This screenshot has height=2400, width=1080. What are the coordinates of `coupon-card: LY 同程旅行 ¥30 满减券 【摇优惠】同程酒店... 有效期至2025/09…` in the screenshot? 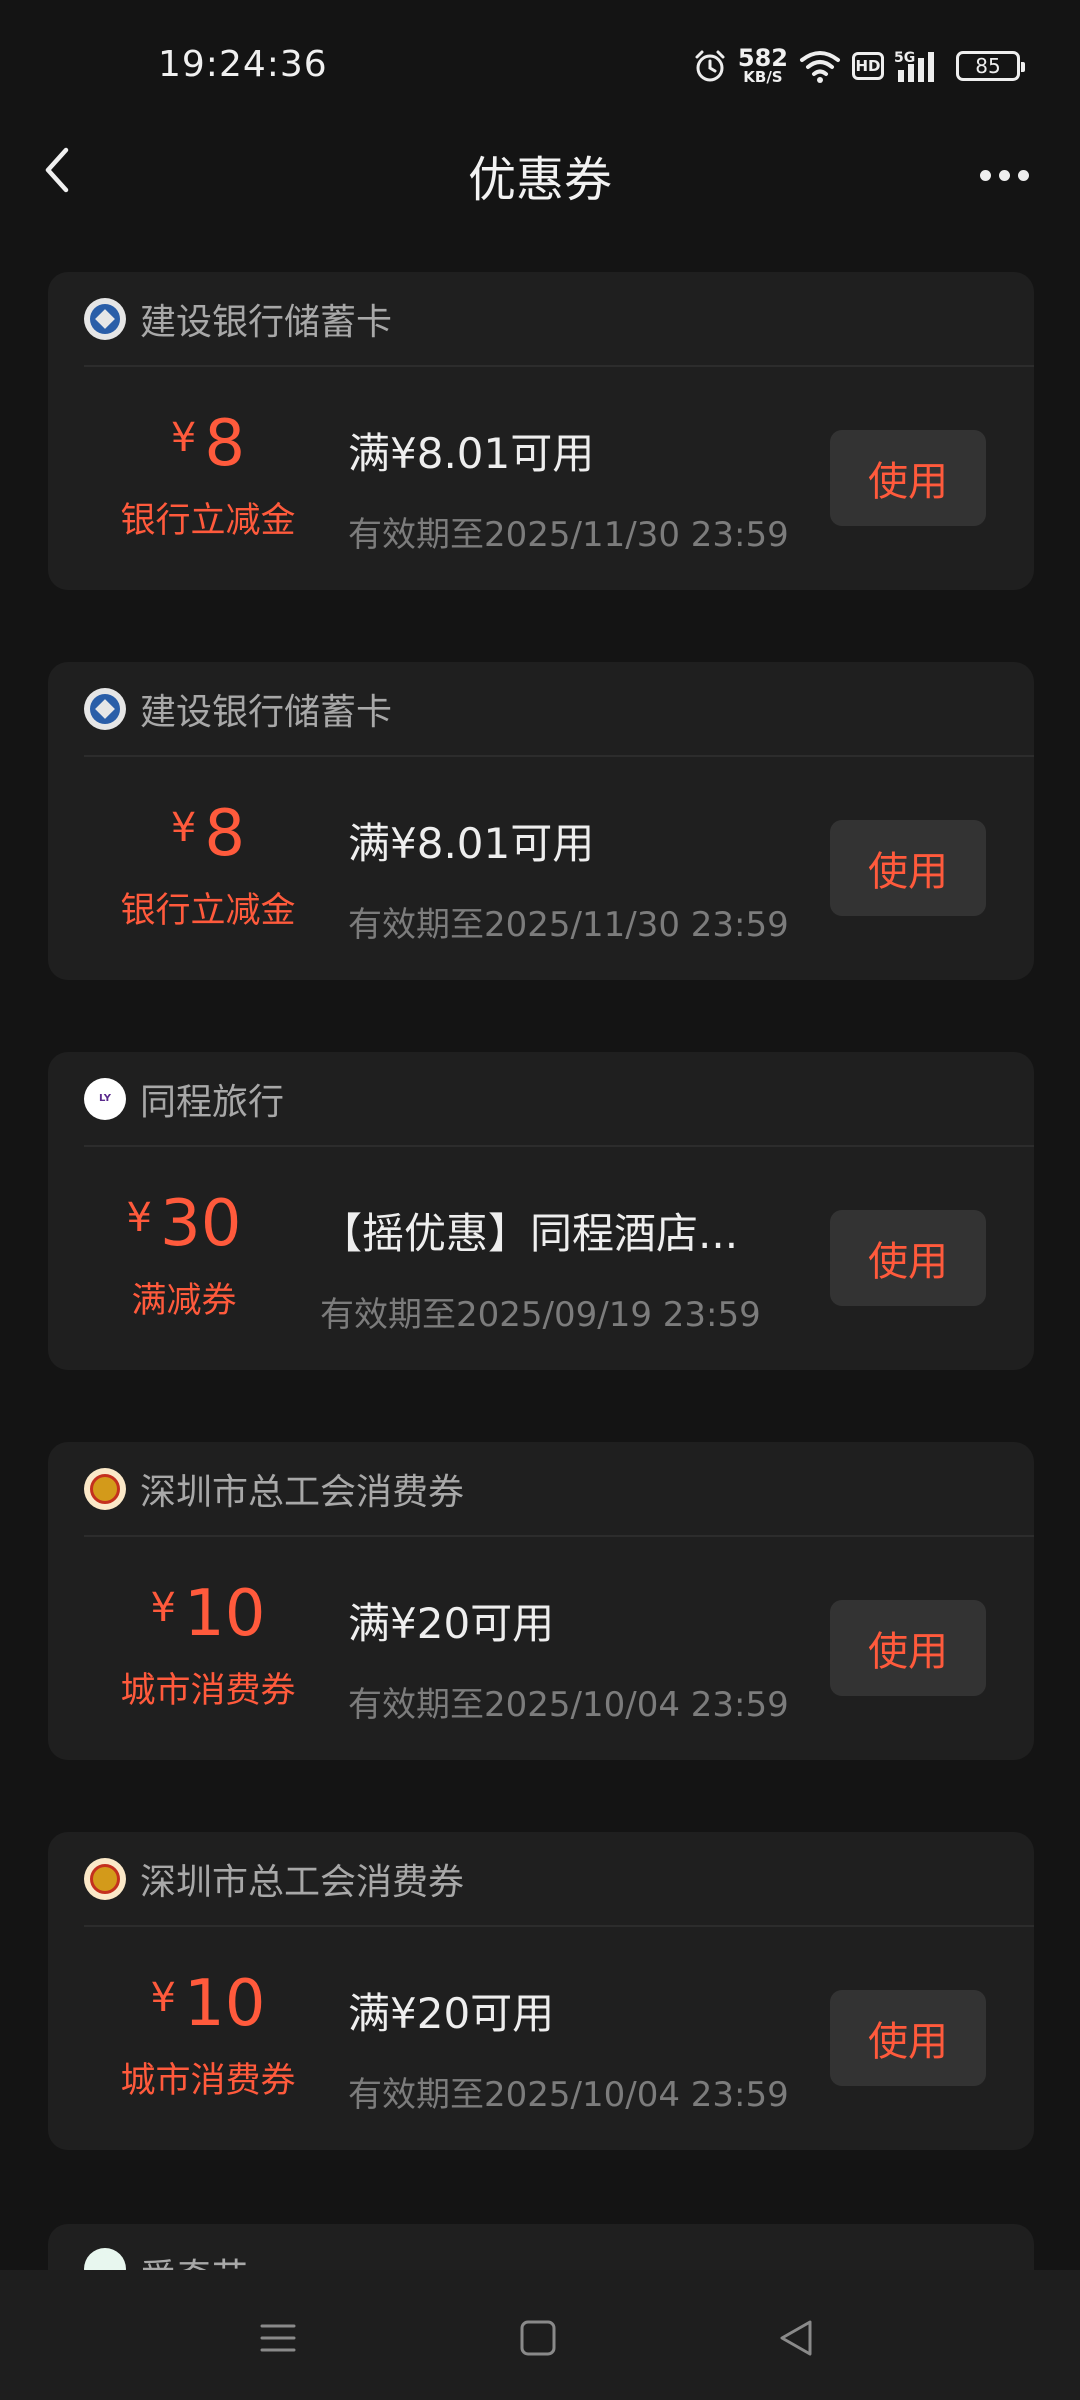 It's located at (541, 1211).